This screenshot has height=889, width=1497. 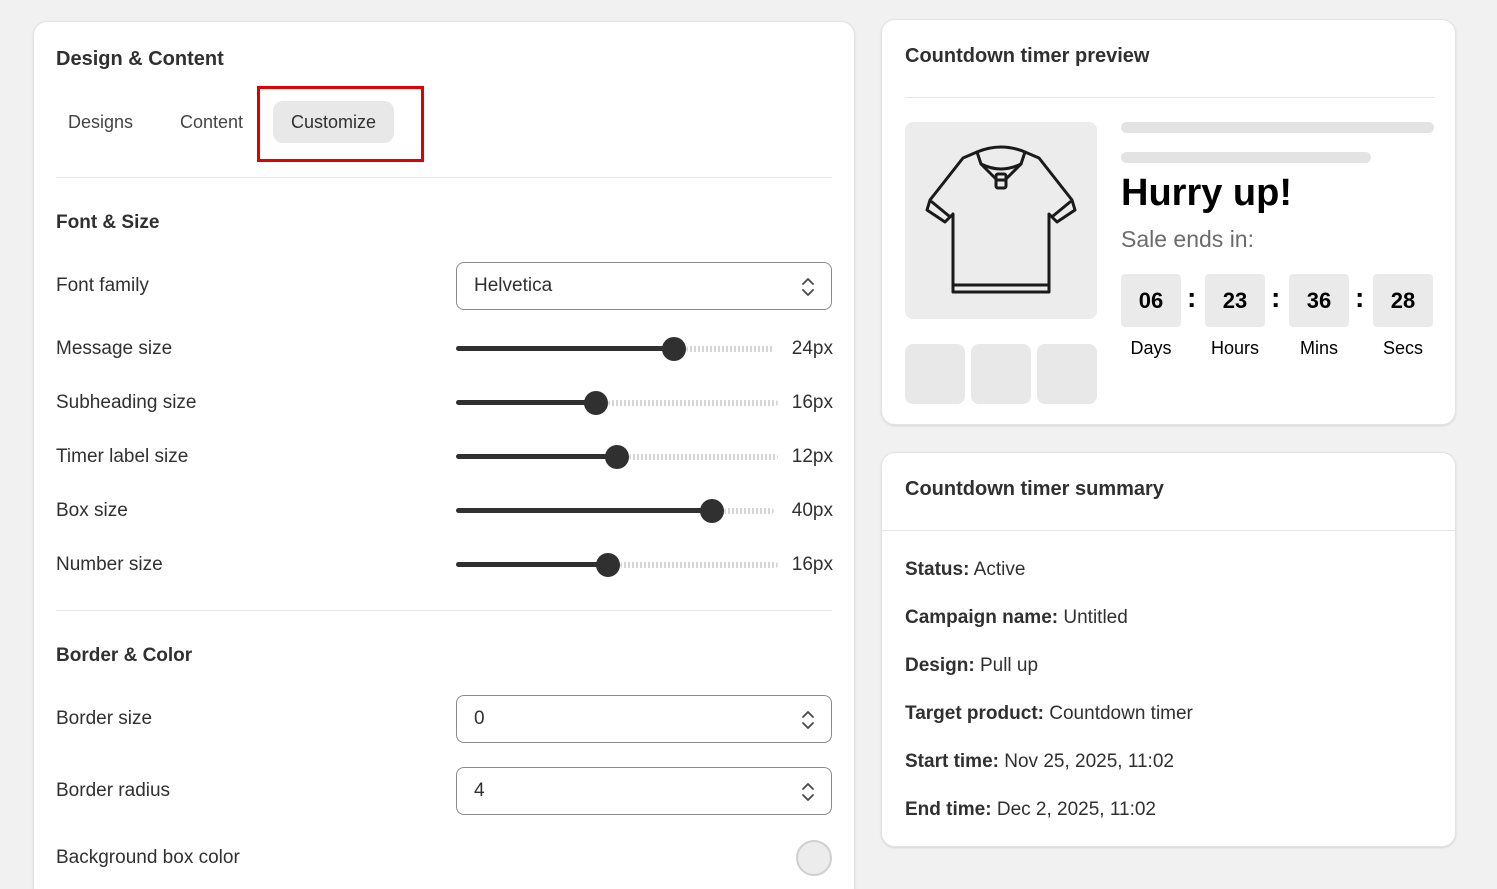 What do you see at coordinates (1319, 300) in the screenshot?
I see `timer-mins-box: 36` at bounding box center [1319, 300].